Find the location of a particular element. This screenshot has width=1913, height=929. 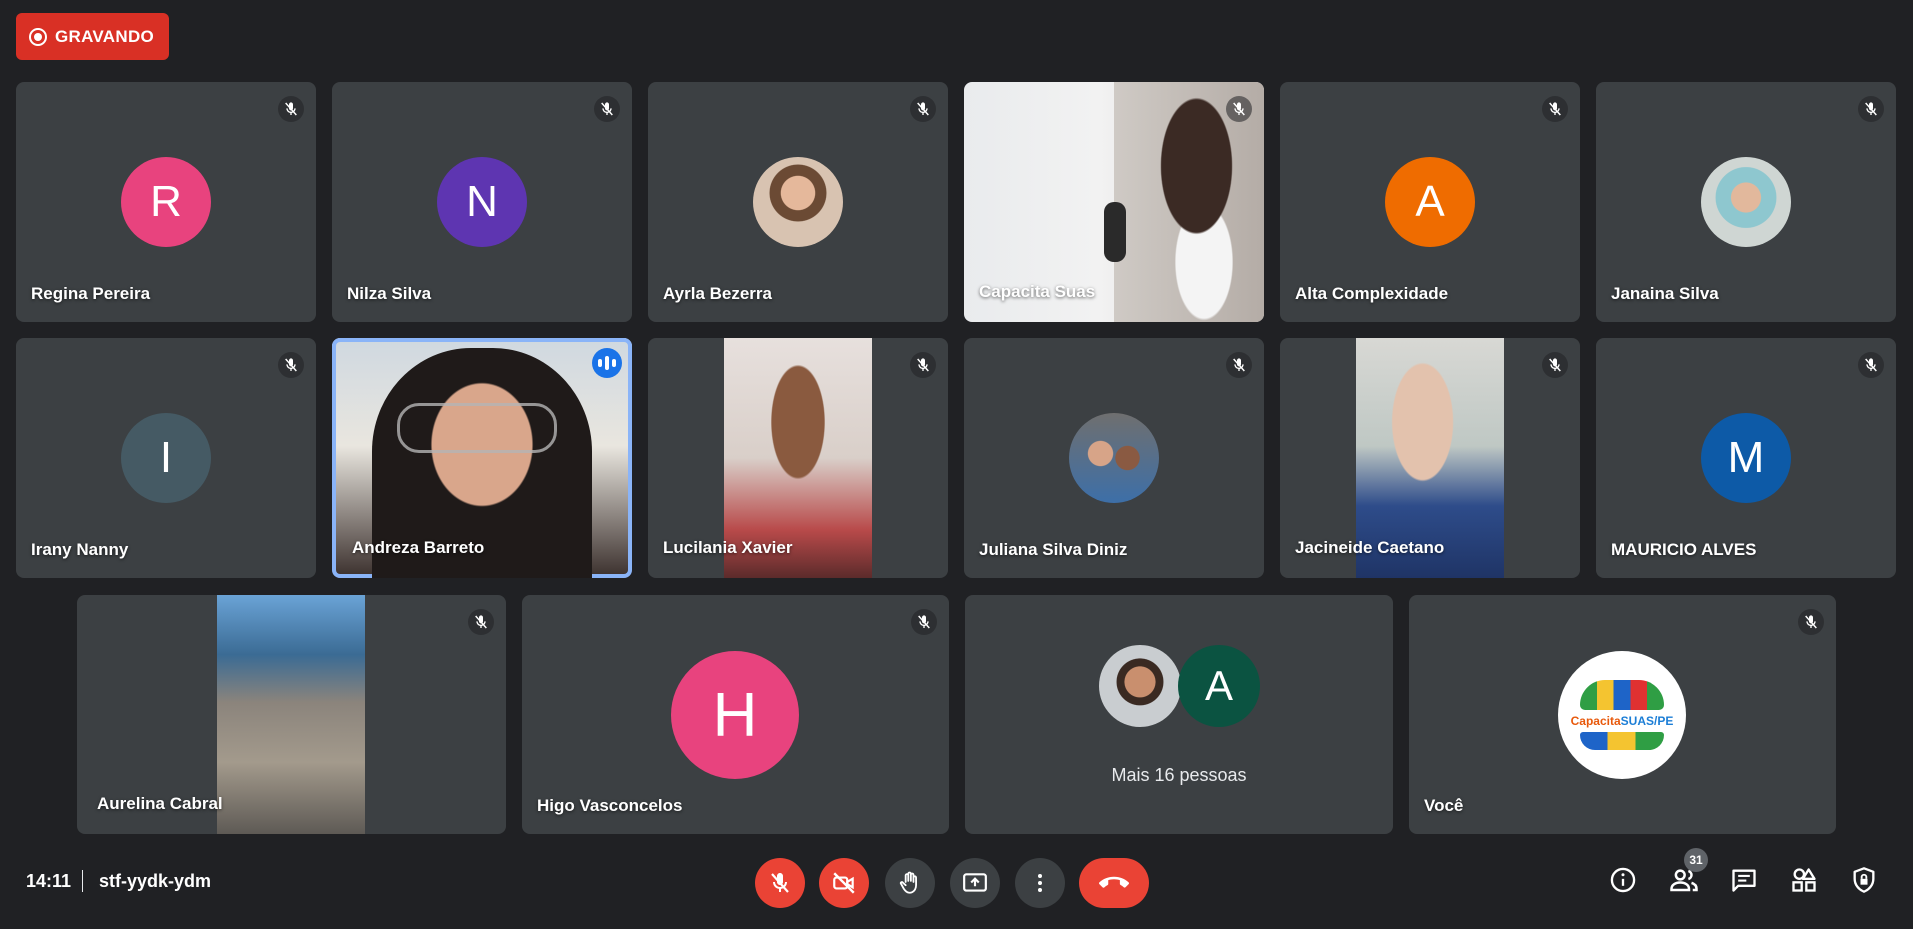

chat-button is located at coordinates (1744, 880).